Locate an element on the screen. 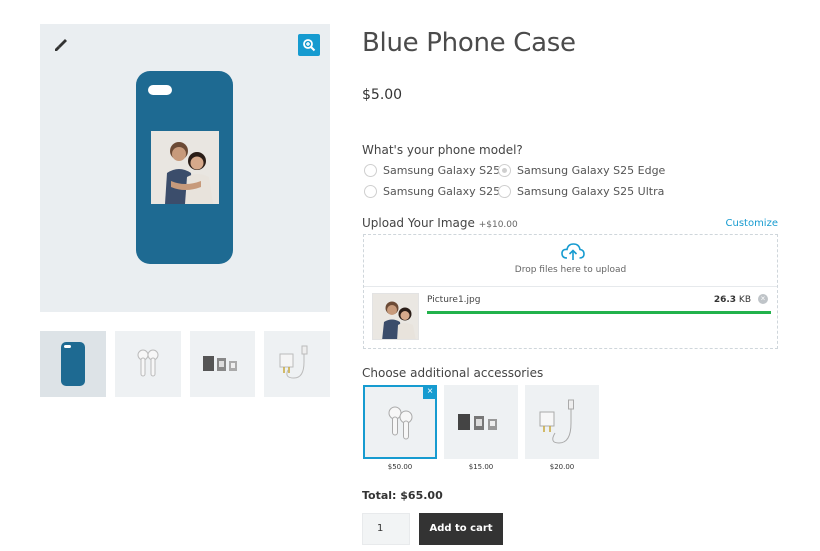 Image resolution: width=820 pixels, height=551 pixels. upload-extra-price: +$10.00 is located at coordinates (498, 225).